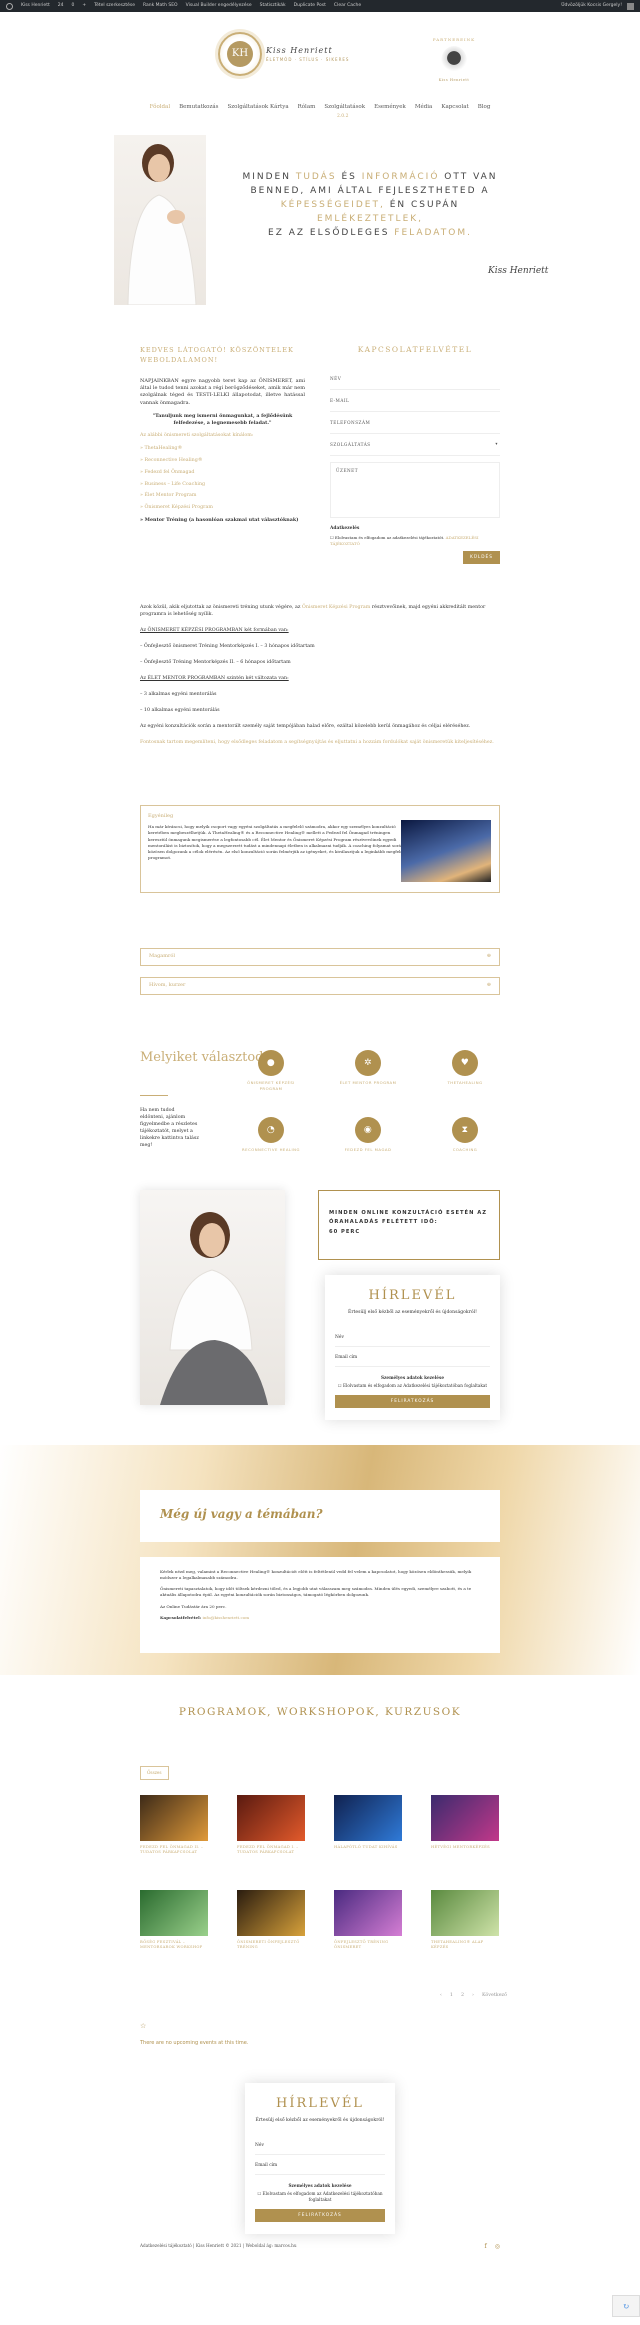 The height and width of the screenshot is (2325, 640). Describe the element at coordinates (484, 108) in the screenshot. I see `nav-item: Blog` at that location.